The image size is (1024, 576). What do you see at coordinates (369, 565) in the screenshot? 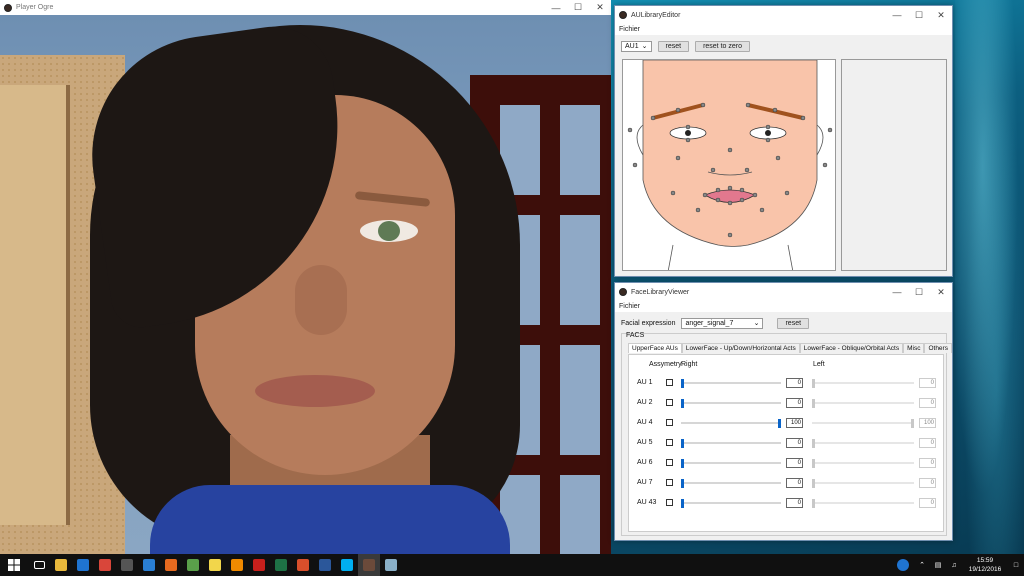
I see `ogre-icon` at bounding box center [369, 565].